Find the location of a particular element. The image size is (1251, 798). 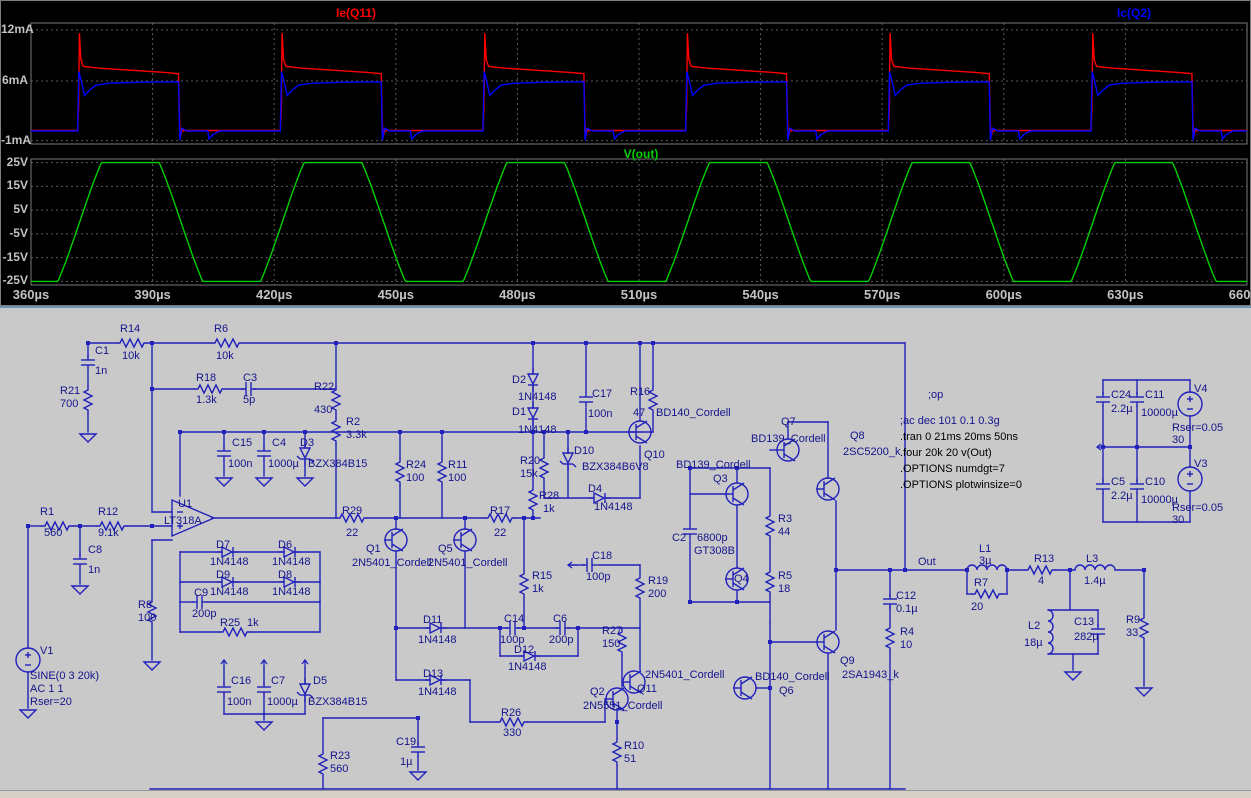

component-name-label: R16 is located at coordinates (640, 392).